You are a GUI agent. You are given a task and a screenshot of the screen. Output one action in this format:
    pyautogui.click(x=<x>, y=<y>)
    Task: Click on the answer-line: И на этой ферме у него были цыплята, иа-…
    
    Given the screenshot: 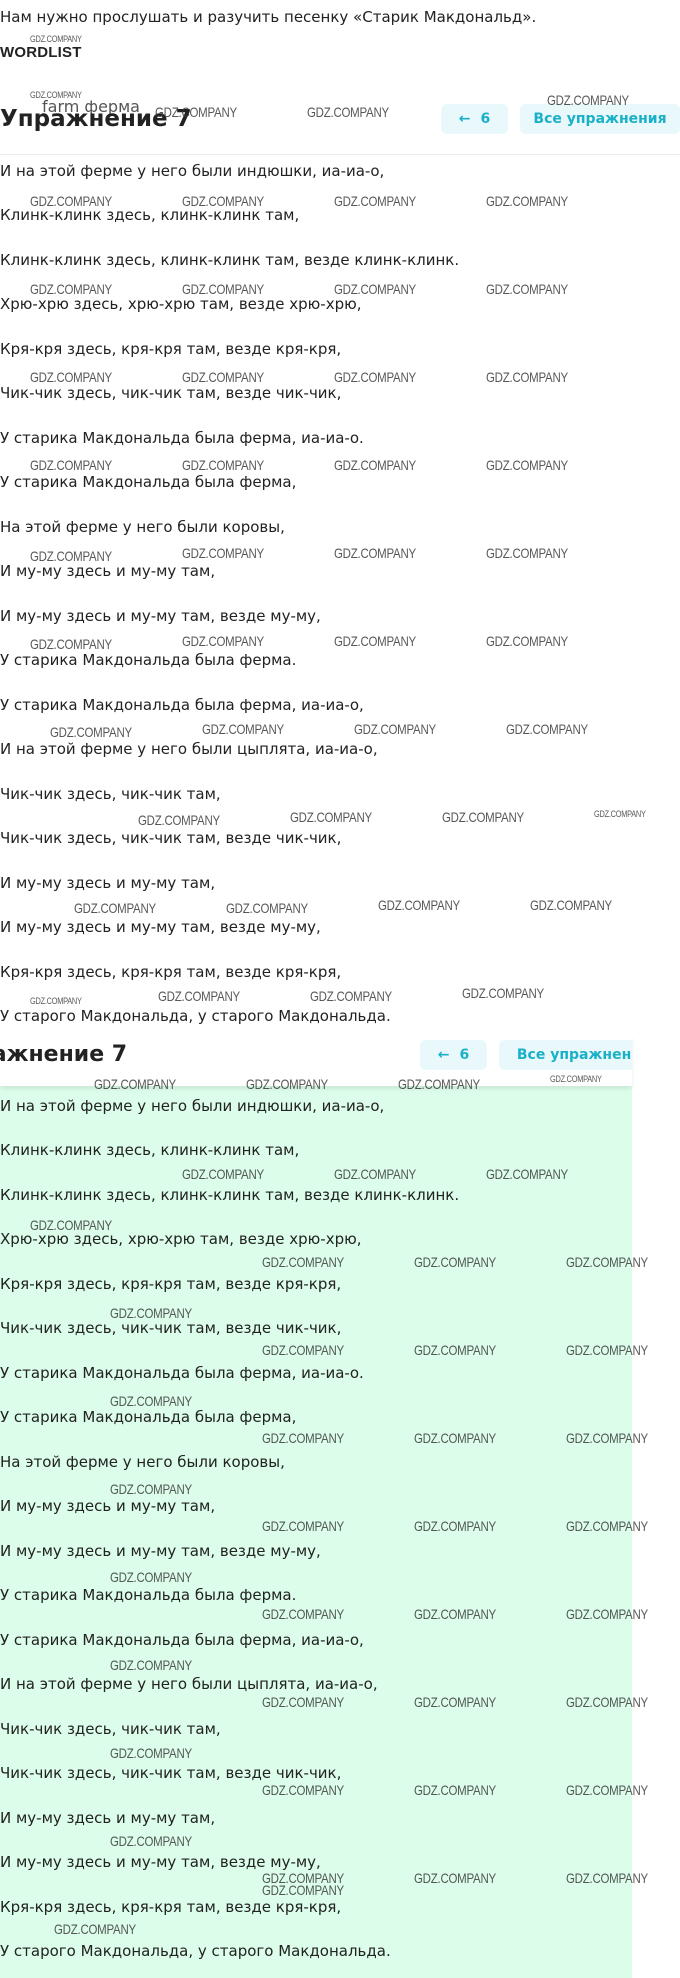 What is the action you would take?
    pyautogui.click(x=189, y=1684)
    